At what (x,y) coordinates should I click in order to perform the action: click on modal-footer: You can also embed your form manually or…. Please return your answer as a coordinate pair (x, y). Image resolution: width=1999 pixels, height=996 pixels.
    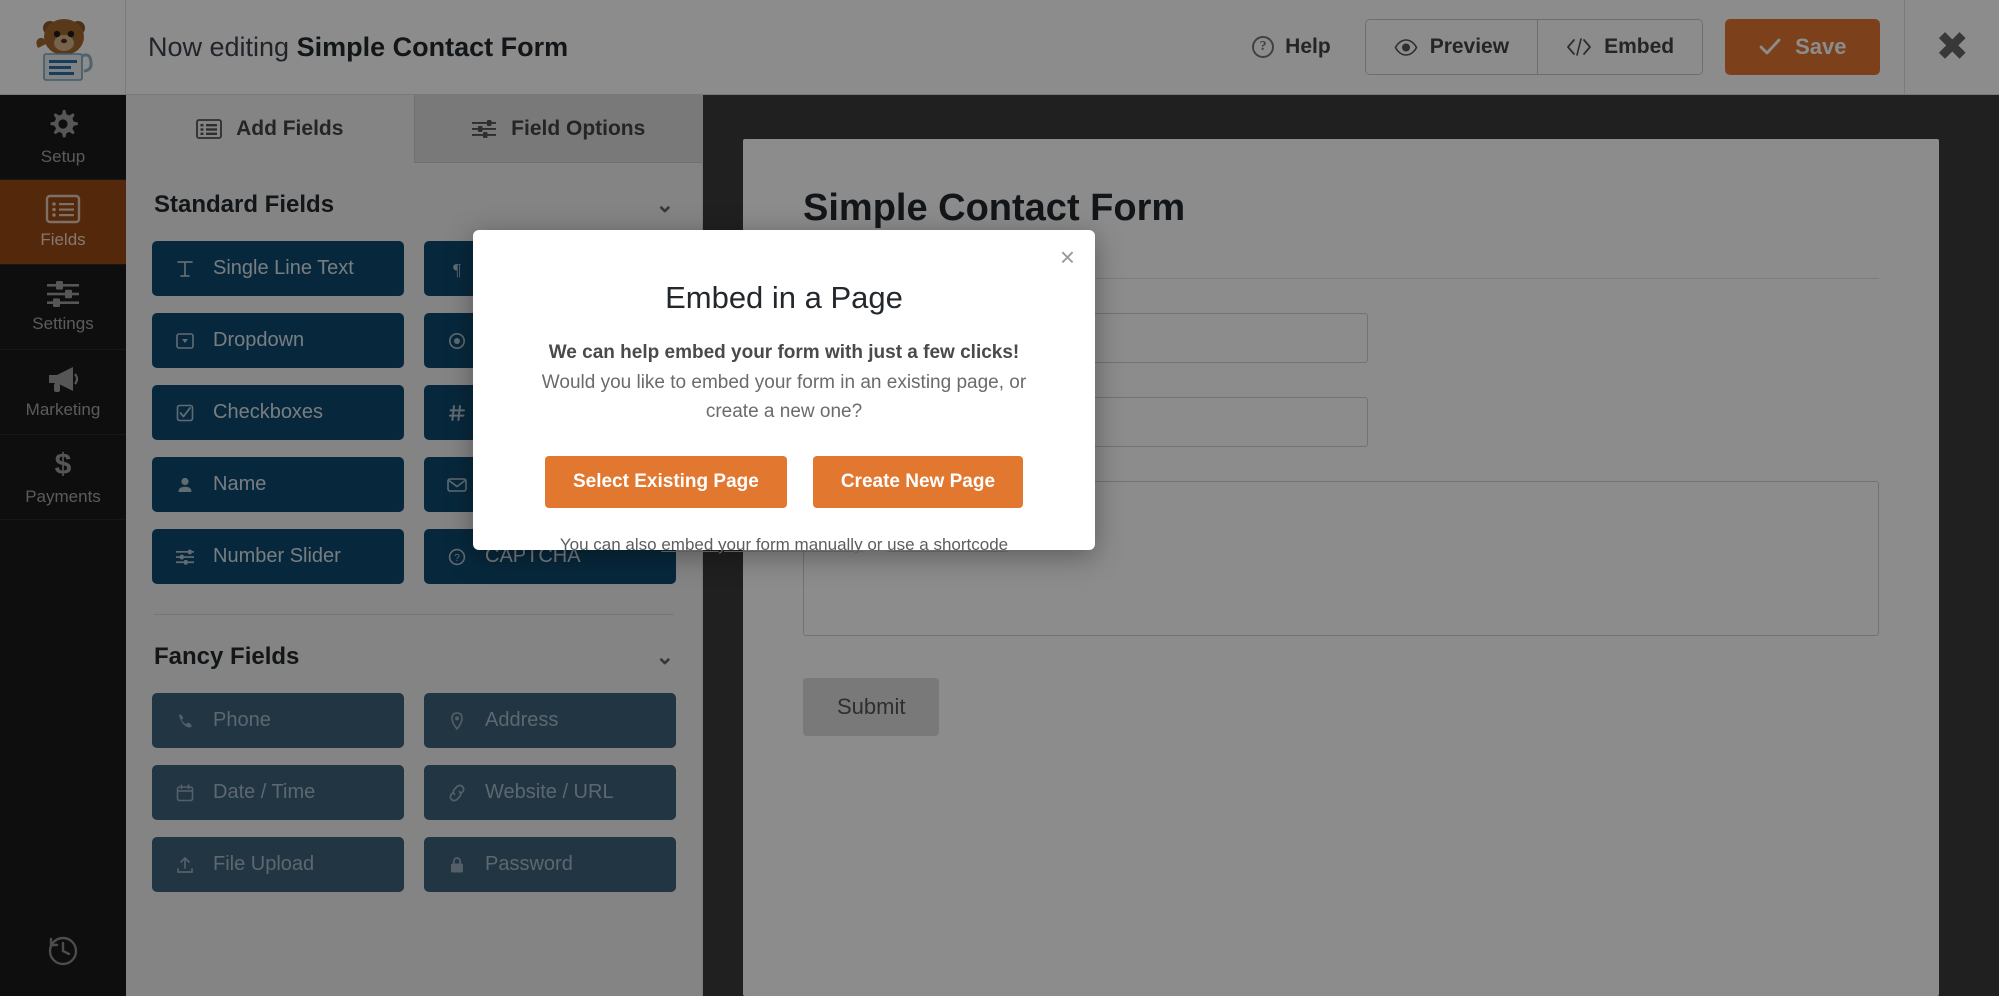
    Looking at the image, I should click on (784, 545).